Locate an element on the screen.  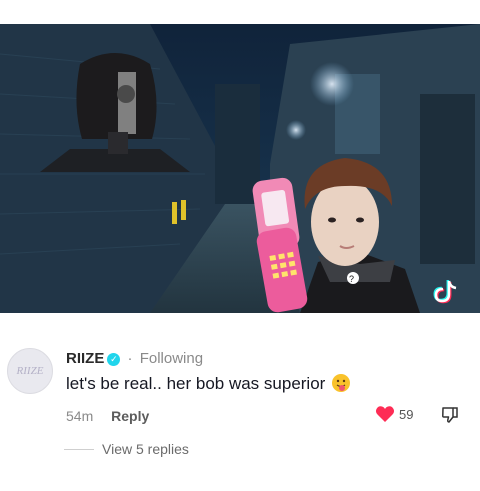
comment-time: 54m is located at coordinates (80, 416).